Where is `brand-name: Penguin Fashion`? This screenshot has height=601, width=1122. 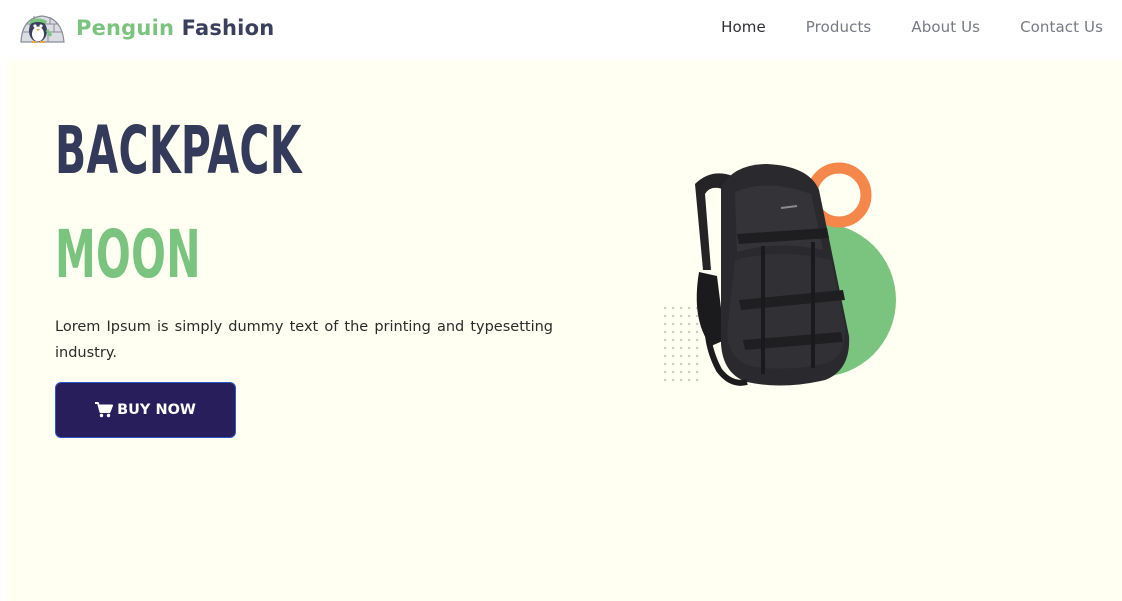 brand-name: Penguin Fashion is located at coordinates (175, 28).